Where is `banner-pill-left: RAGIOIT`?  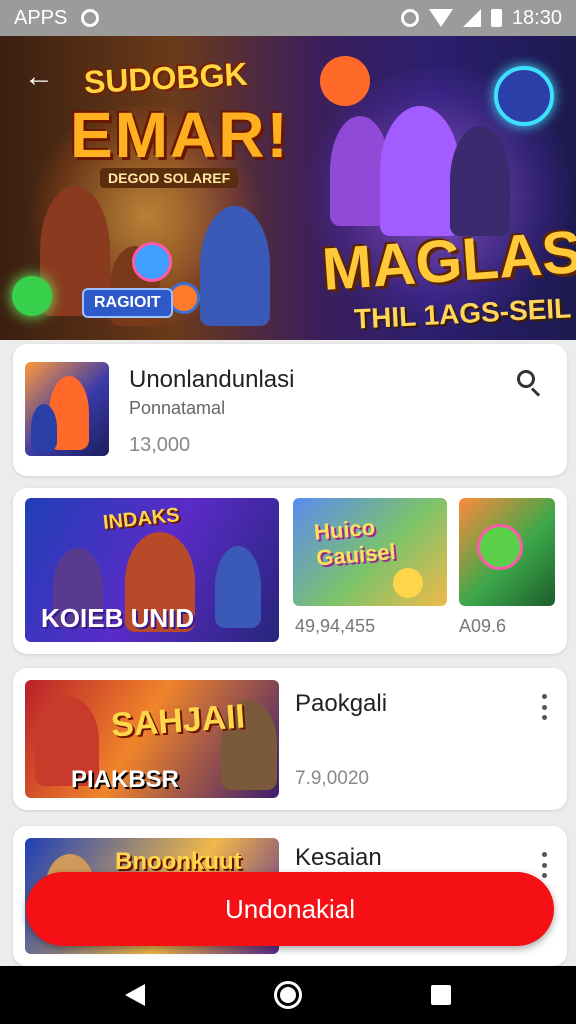 banner-pill-left: RAGIOIT is located at coordinates (127, 303).